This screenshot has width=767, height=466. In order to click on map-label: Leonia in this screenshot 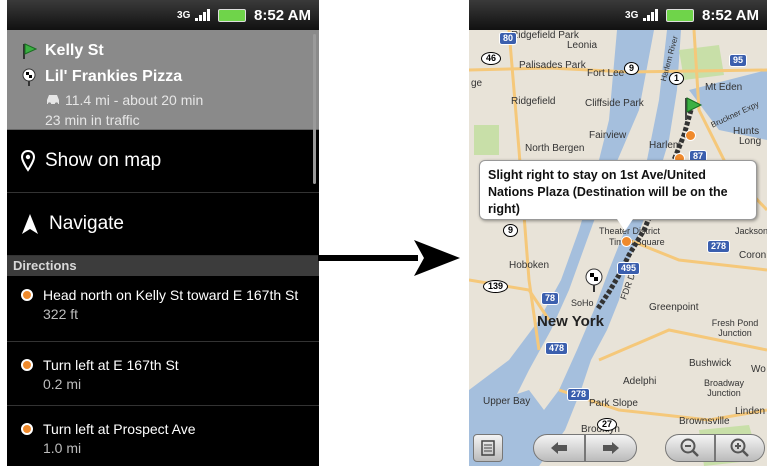, I will do `click(582, 45)`.